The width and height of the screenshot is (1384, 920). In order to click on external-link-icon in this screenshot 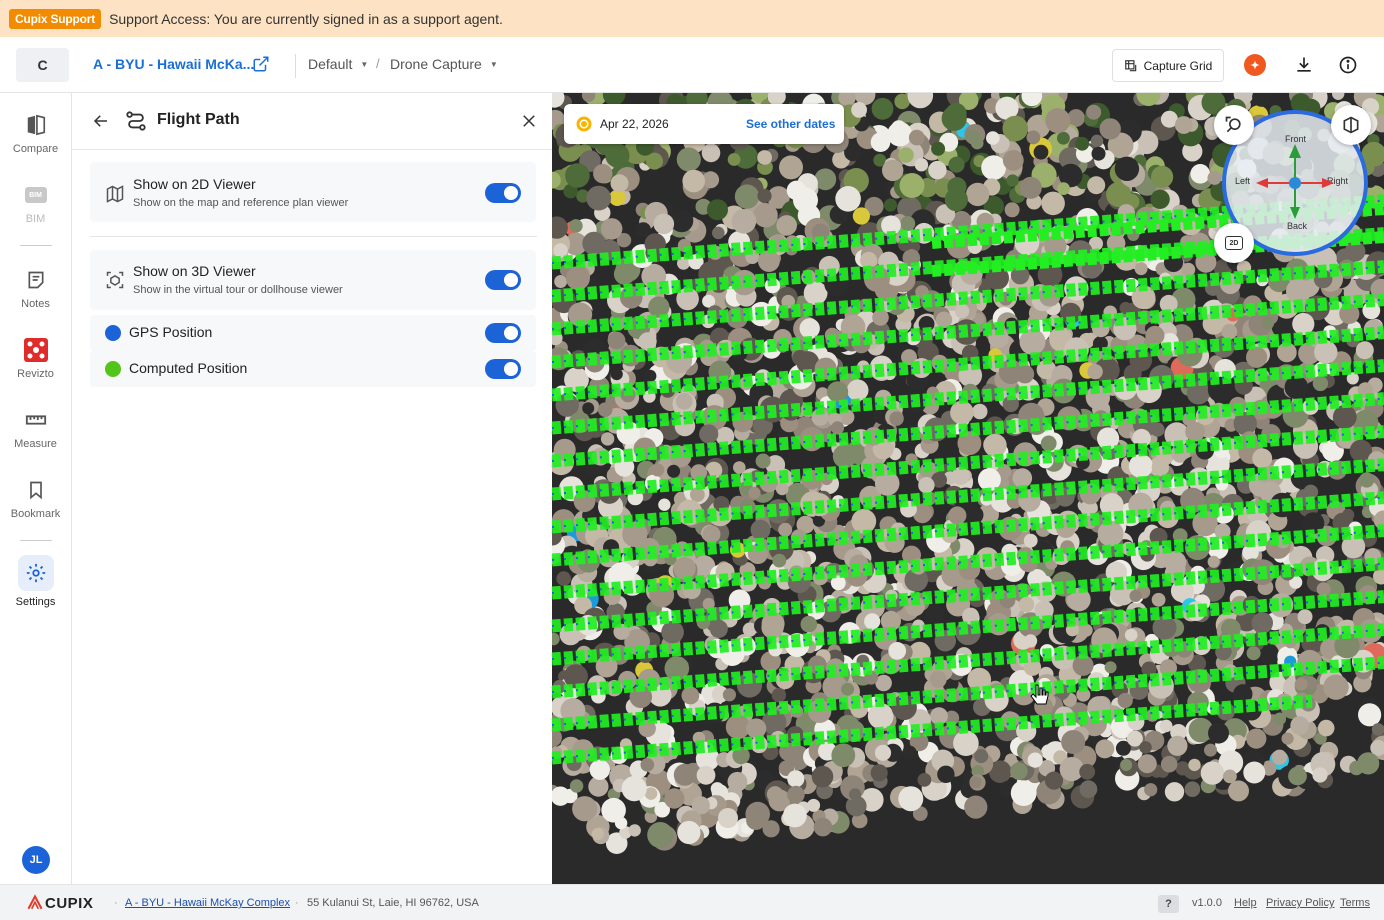, I will do `click(261, 64)`.